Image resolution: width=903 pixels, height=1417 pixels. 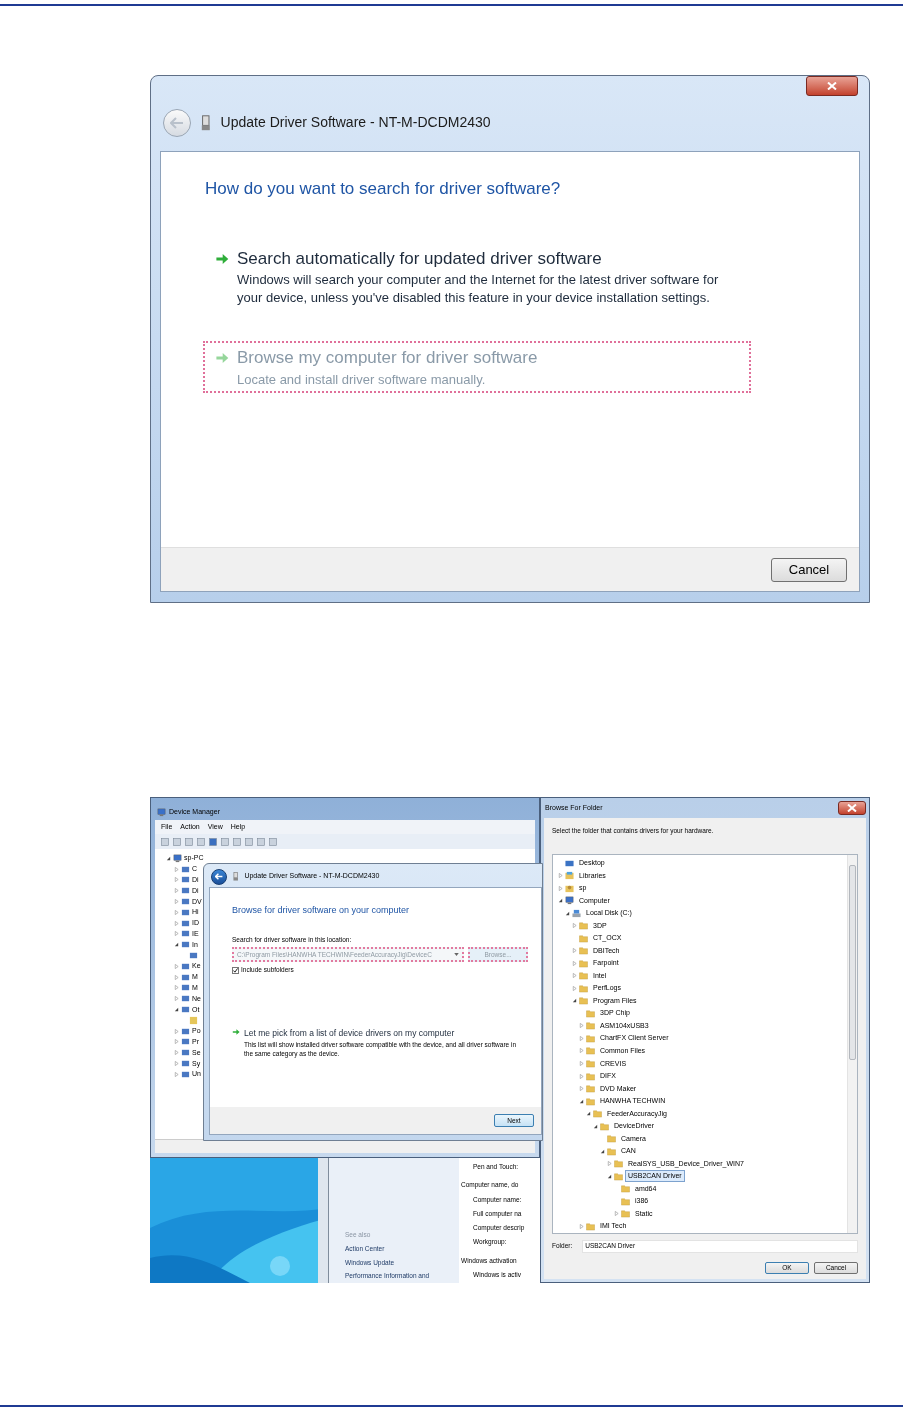 What do you see at coordinates (569, 876) in the screenshot?
I see `libraries-icon` at bounding box center [569, 876].